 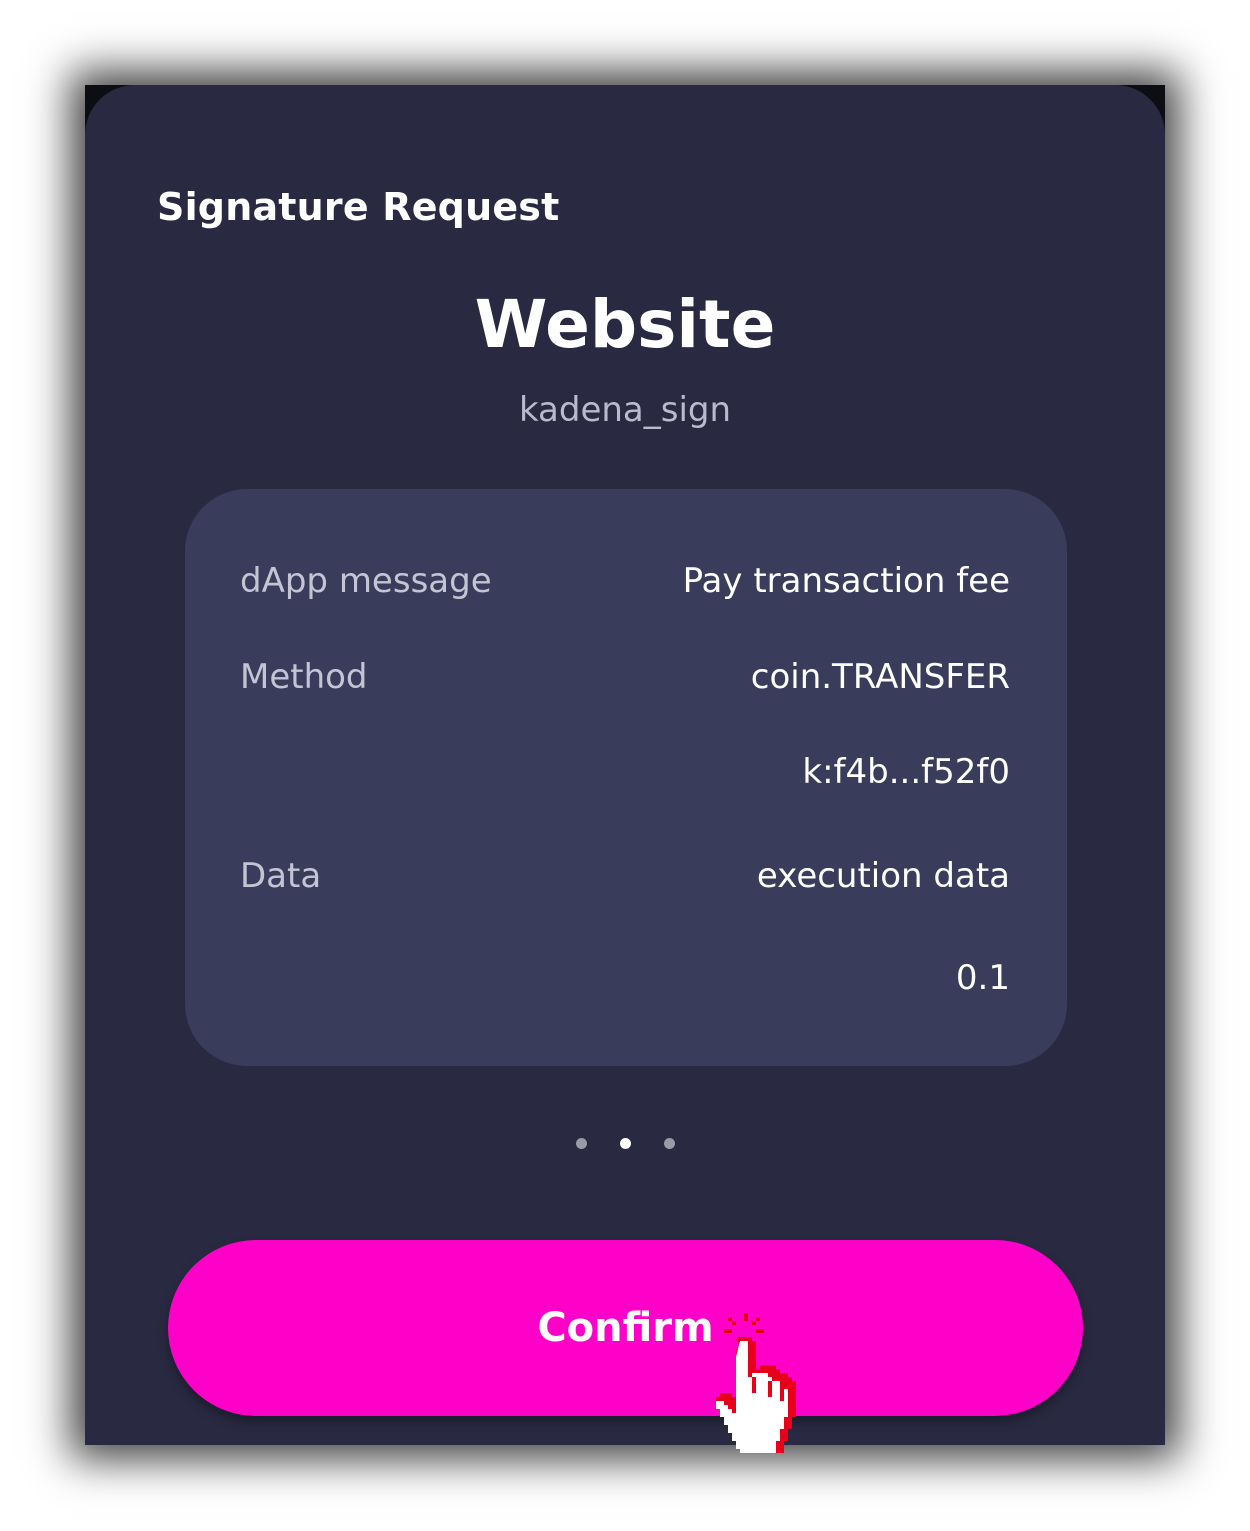 What do you see at coordinates (625, 324) in the screenshot?
I see `site-name: Website` at bounding box center [625, 324].